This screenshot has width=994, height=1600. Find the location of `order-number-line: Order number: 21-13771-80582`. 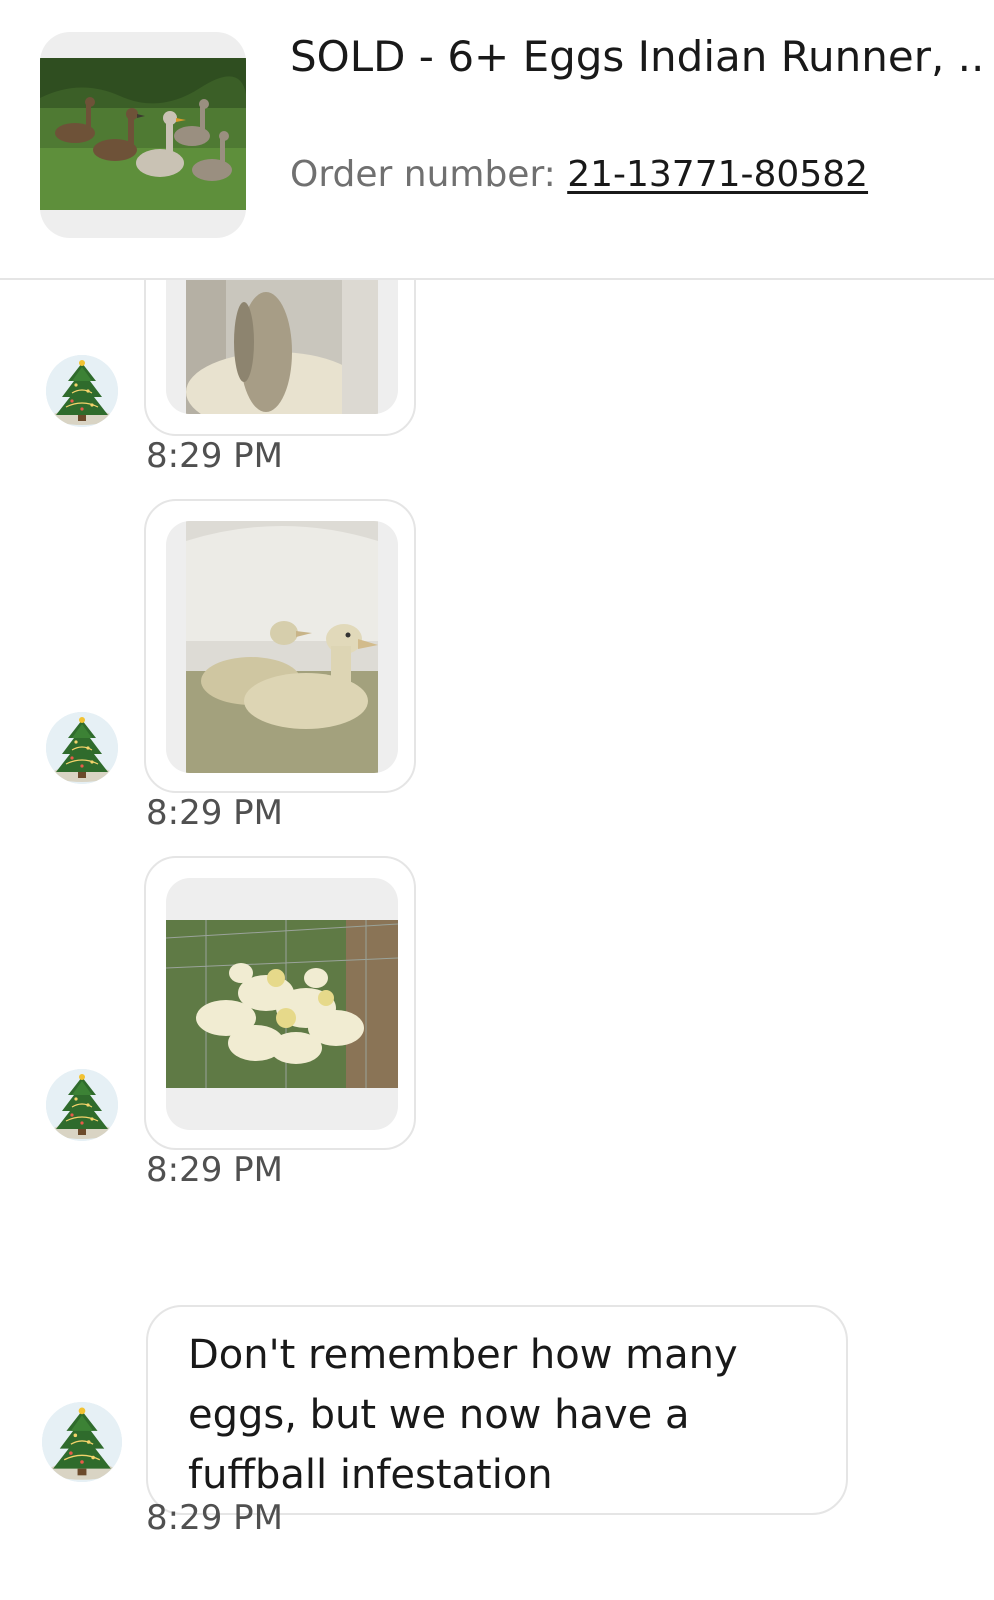

order-number-line: Order number: 21-13771-80582 is located at coordinates (579, 175).